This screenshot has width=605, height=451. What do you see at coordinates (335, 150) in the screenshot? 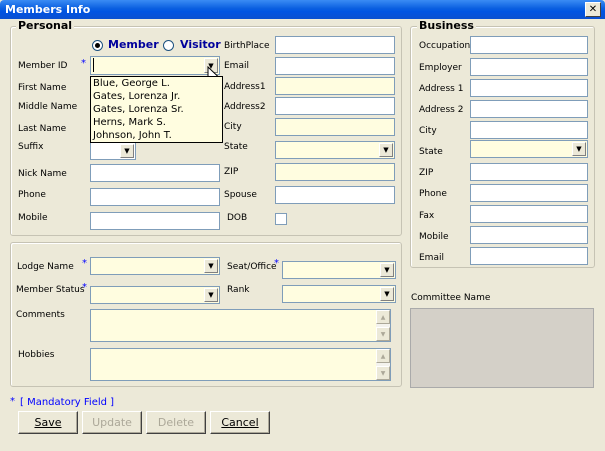
I see `state-combo: ▼` at bounding box center [335, 150].